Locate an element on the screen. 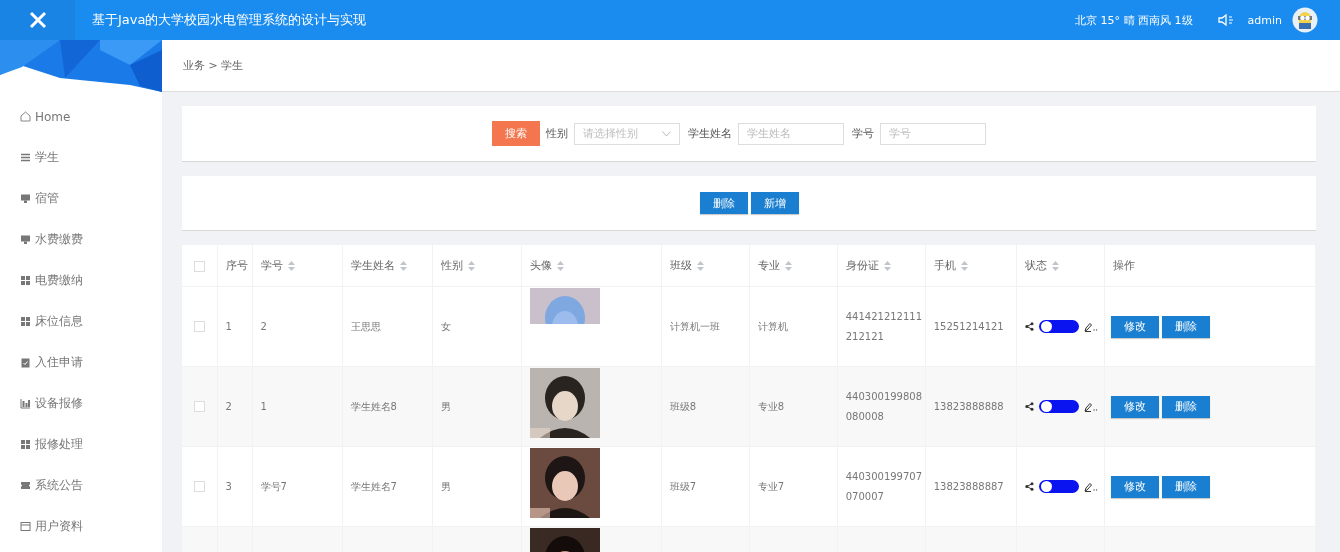  nav-item: 设备报修 is located at coordinates (81, 403).